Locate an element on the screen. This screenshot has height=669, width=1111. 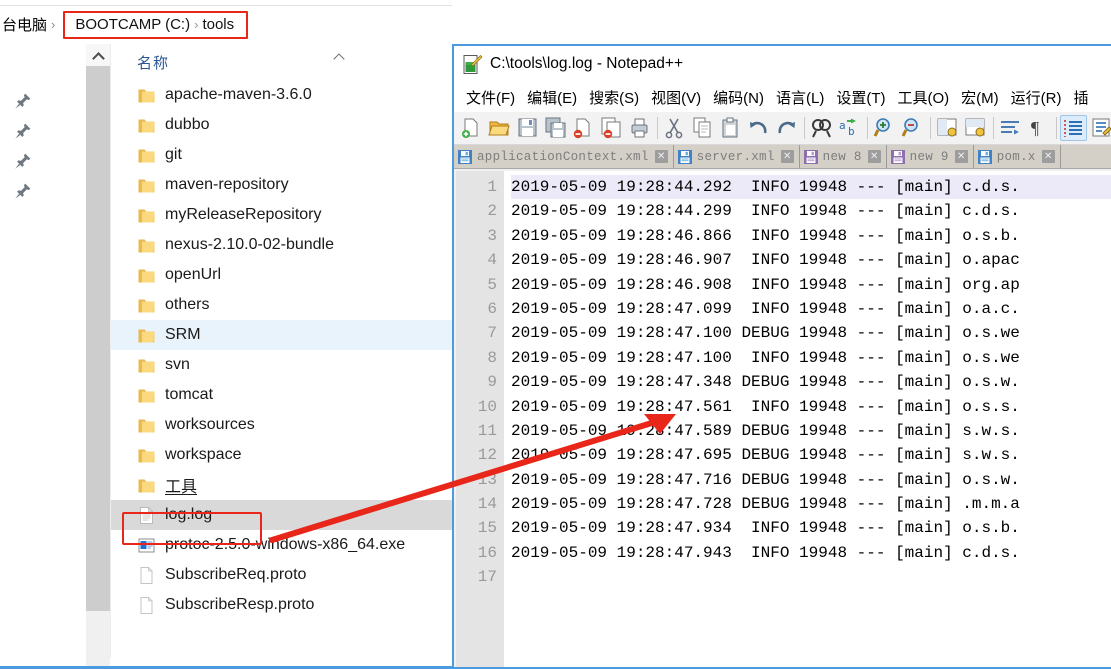
file-list-item-label: workspace is located at coordinates (203, 454).